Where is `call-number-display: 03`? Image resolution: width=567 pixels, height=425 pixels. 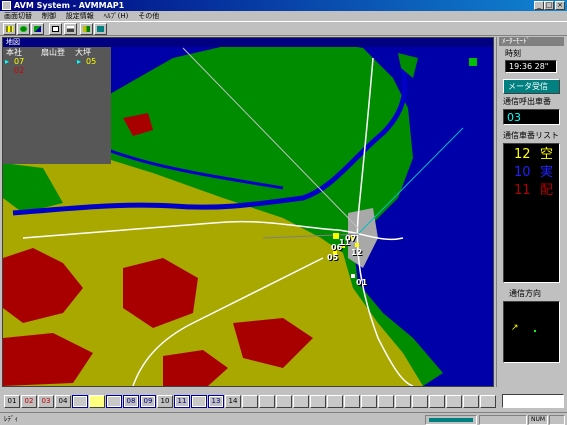
call-number-display: 03 is located at coordinates (531, 117).